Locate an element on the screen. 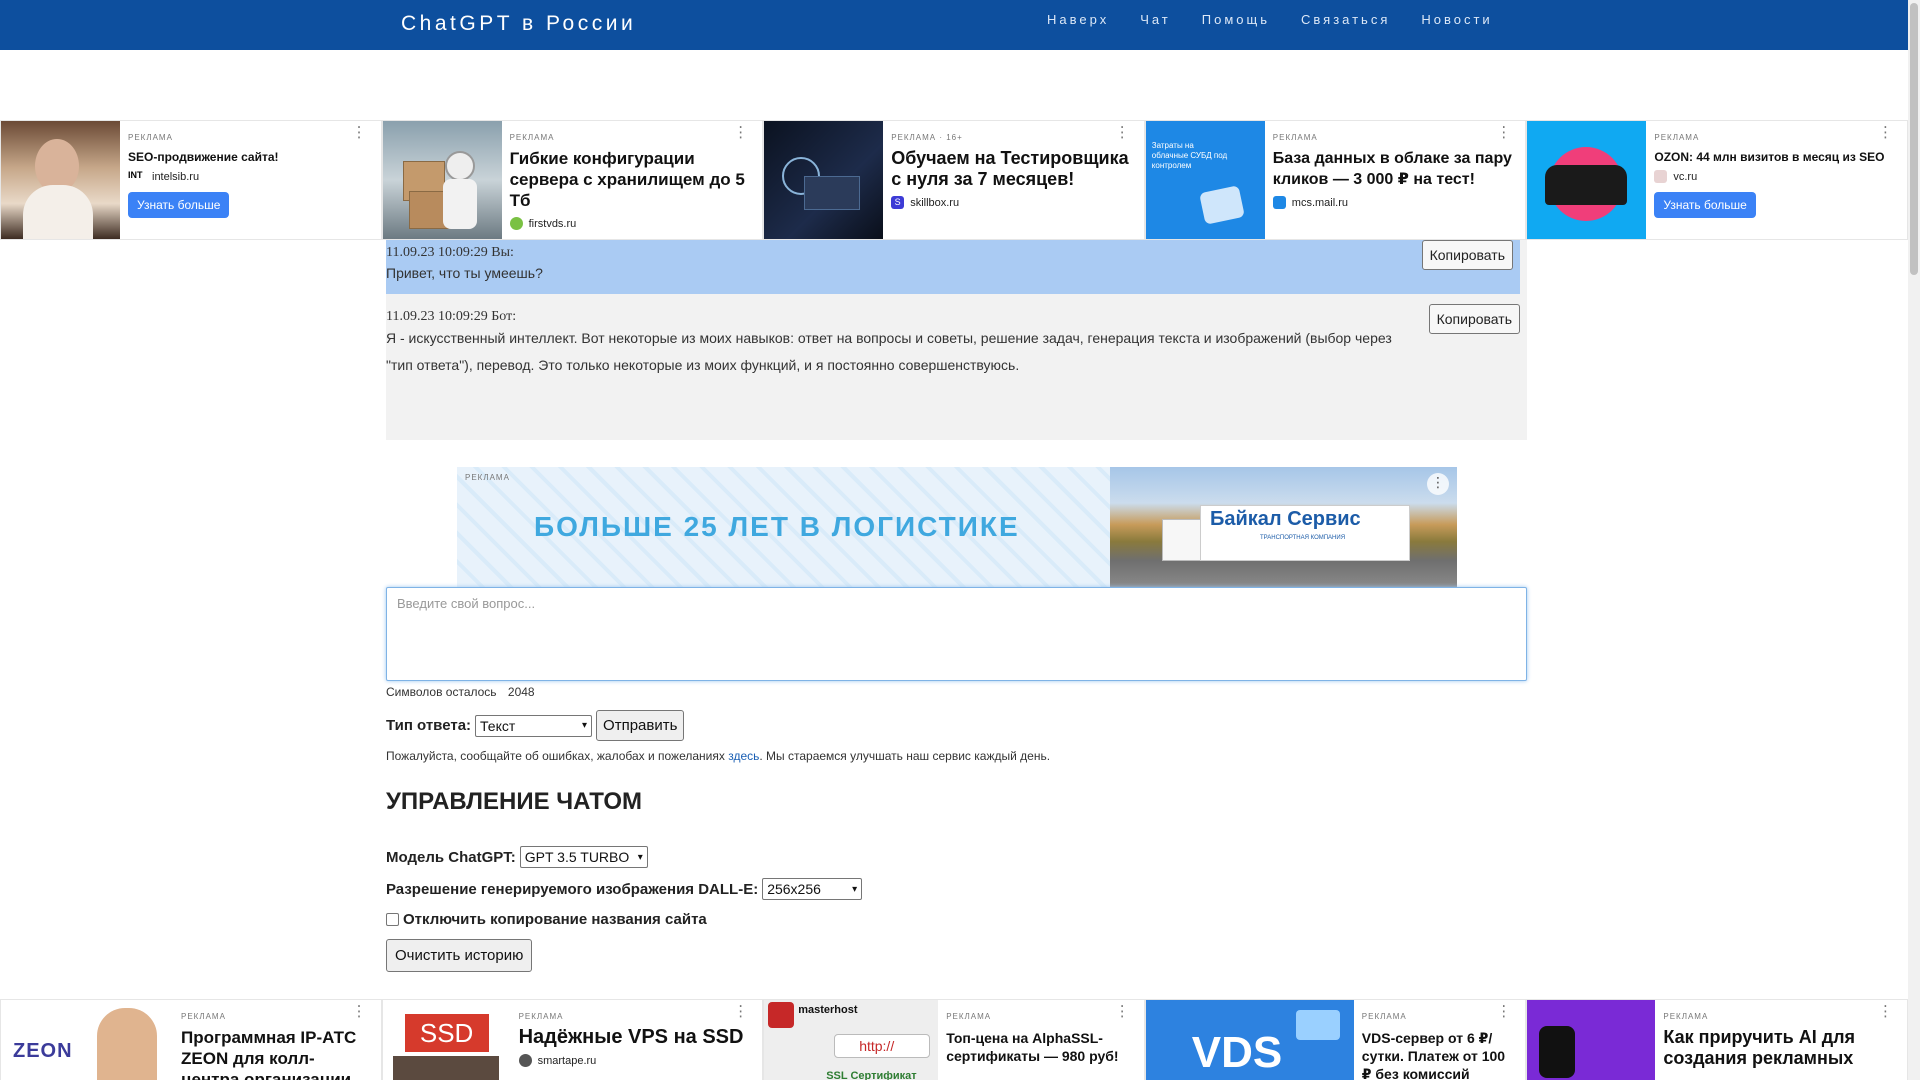  banner-text: БОЛЬШЕ 25 ЛЕТ В ЛОГИСТИКЕ is located at coordinates (777, 526).